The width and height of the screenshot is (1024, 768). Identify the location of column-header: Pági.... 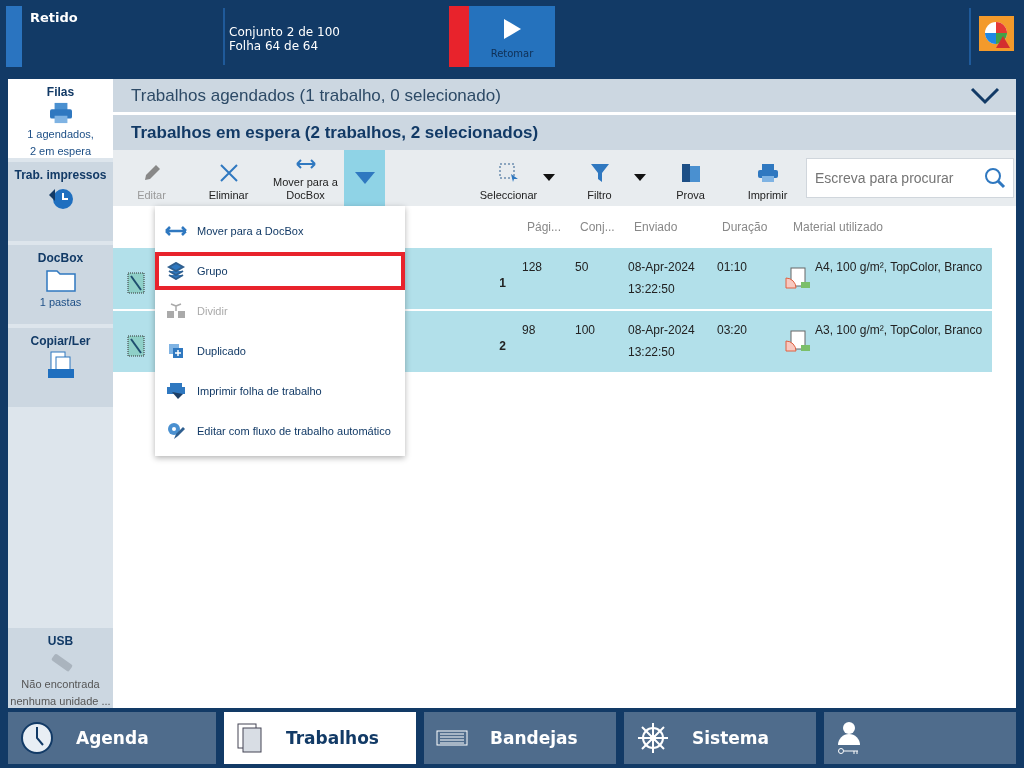
(553, 227).